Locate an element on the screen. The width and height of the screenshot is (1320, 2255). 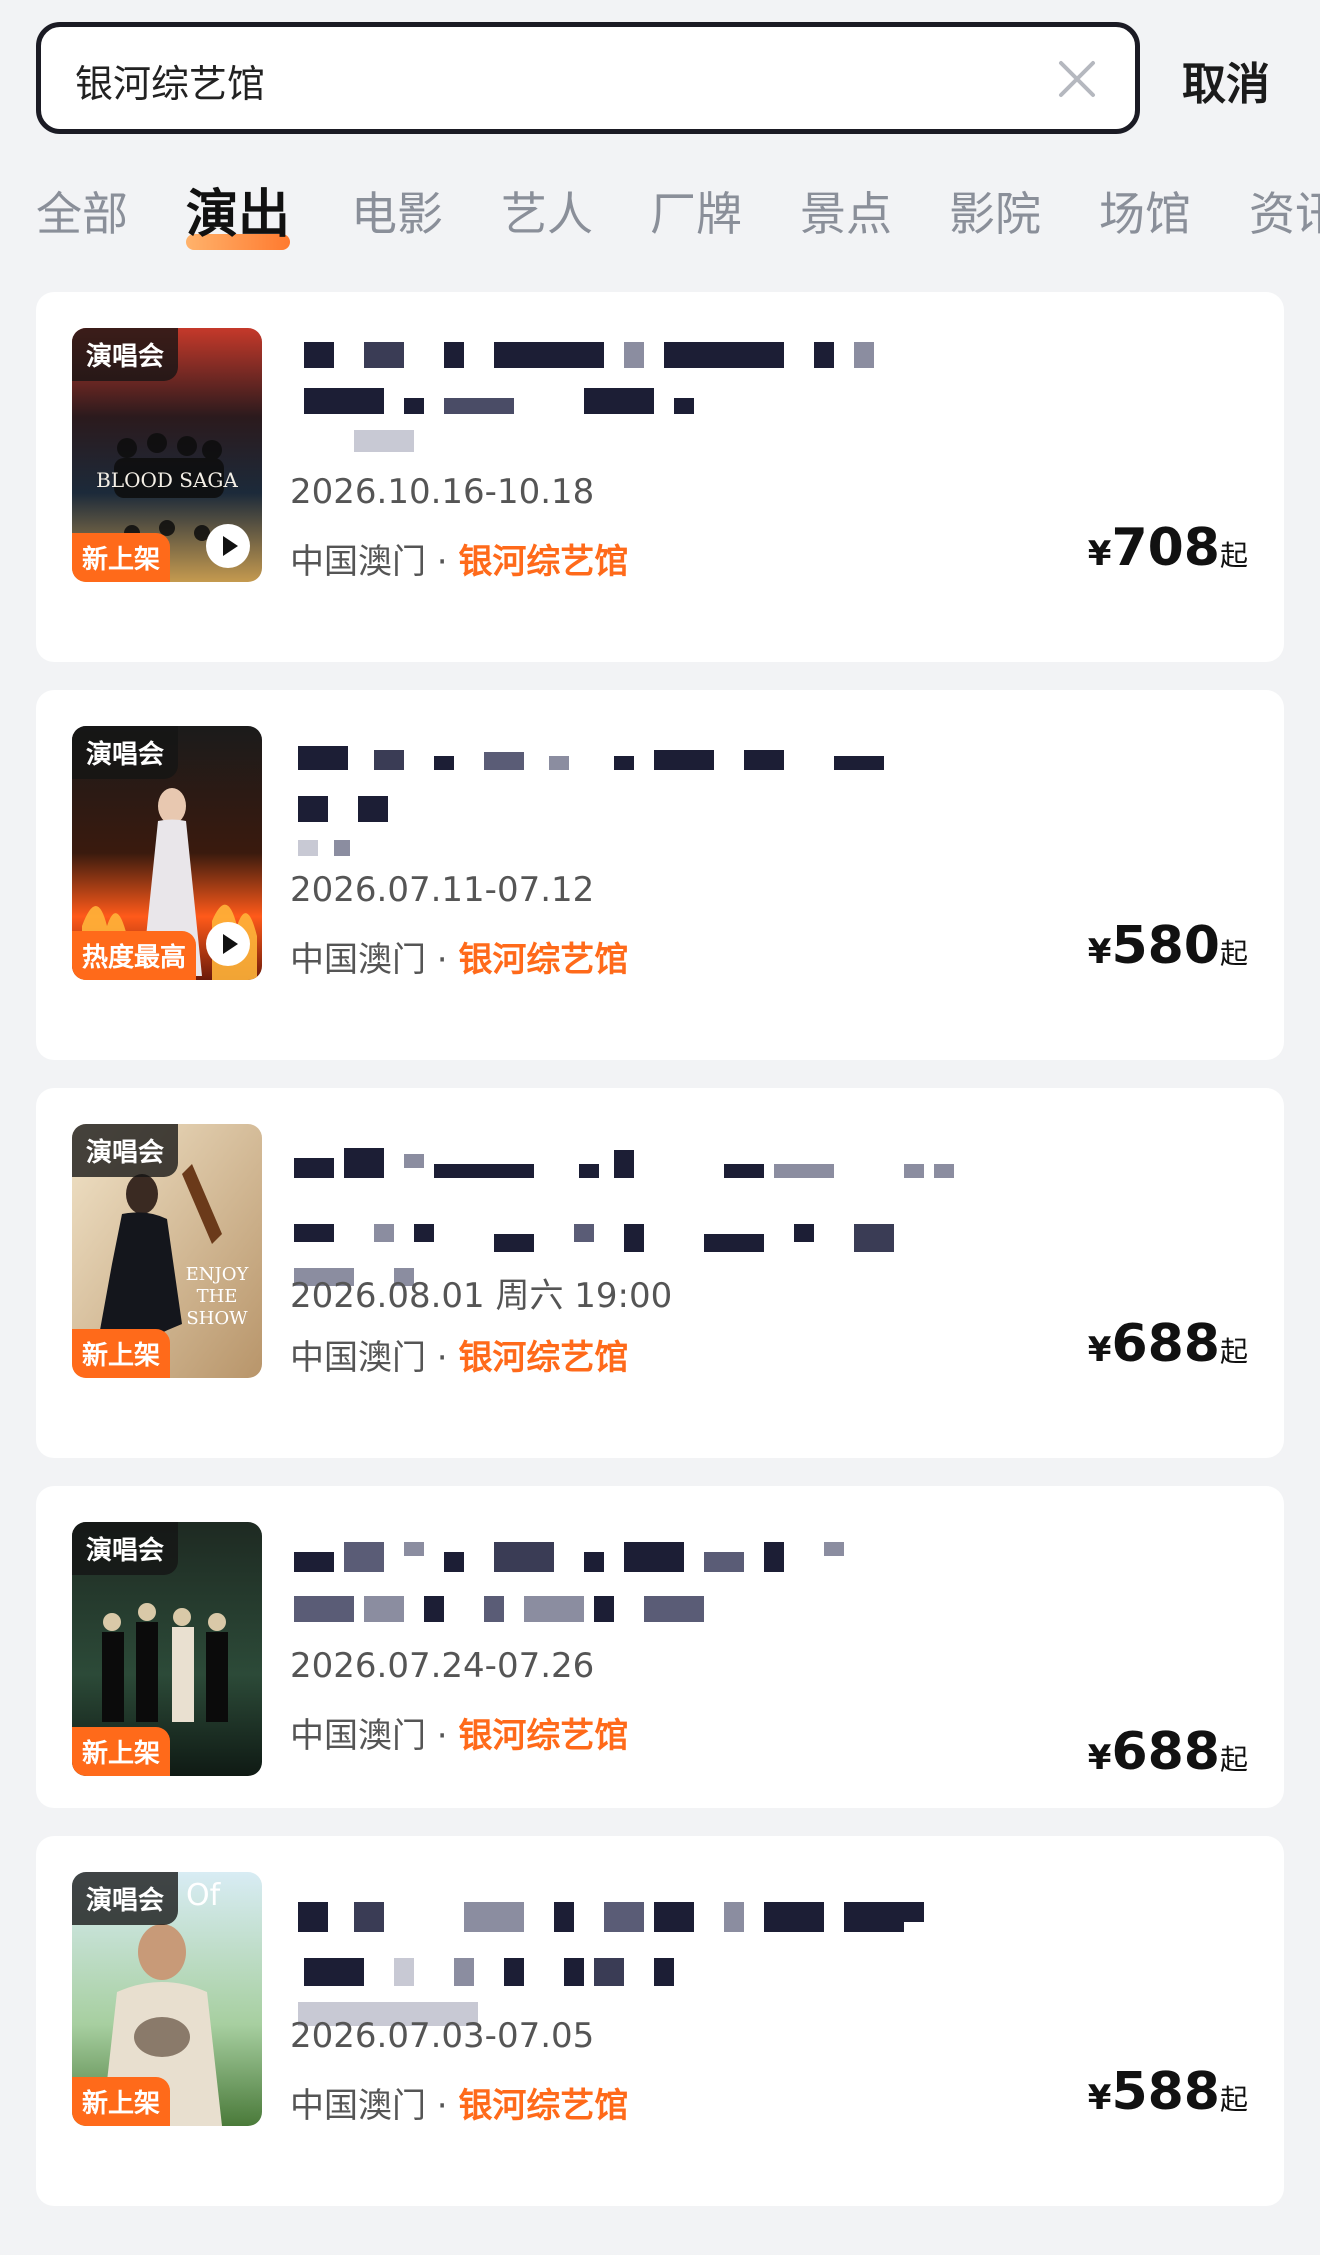
poster-title: Of is located at coordinates (203, 1895).